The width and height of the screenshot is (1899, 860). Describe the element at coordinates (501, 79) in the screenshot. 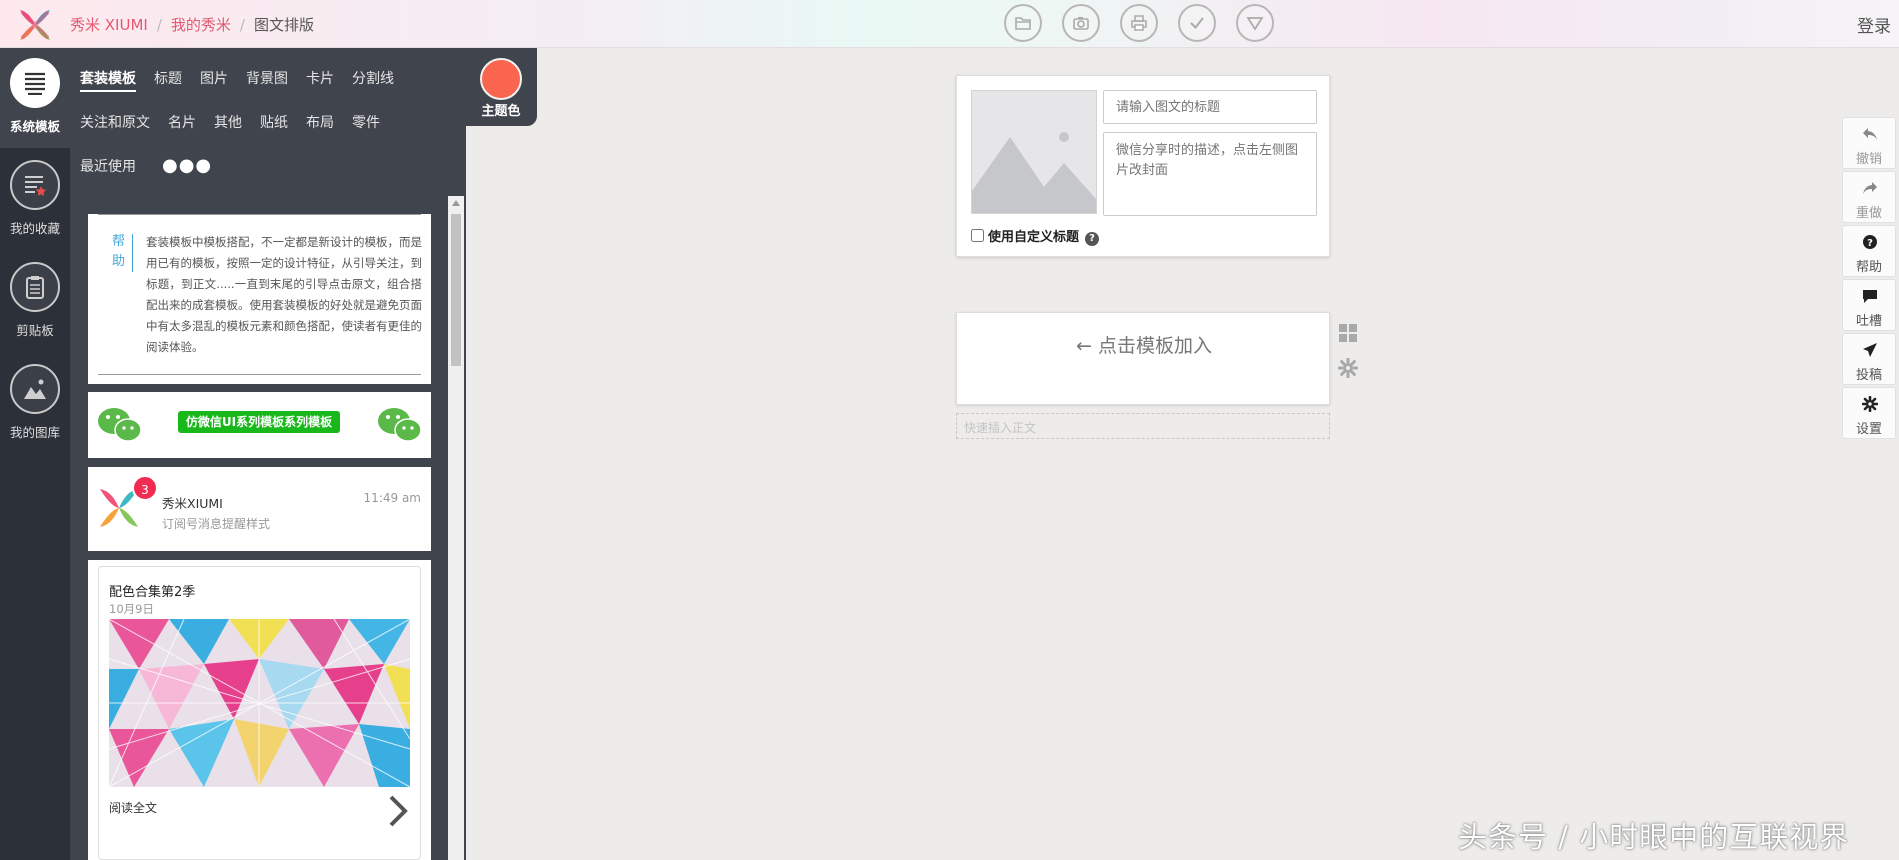

I see `theme-color-swatch` at that location.